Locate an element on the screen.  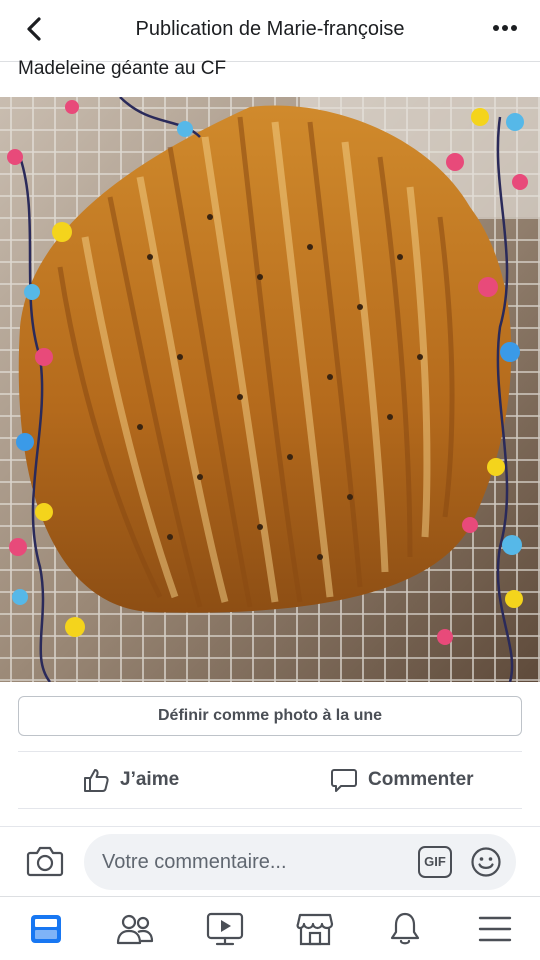
gif-button: GIF is located at coordinates (435, 862).